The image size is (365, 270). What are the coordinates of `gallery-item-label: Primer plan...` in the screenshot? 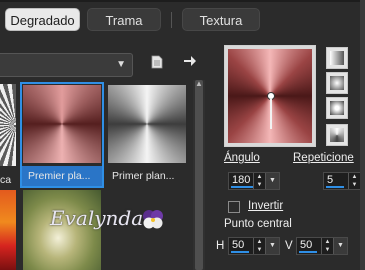 It's located at (143, 176).